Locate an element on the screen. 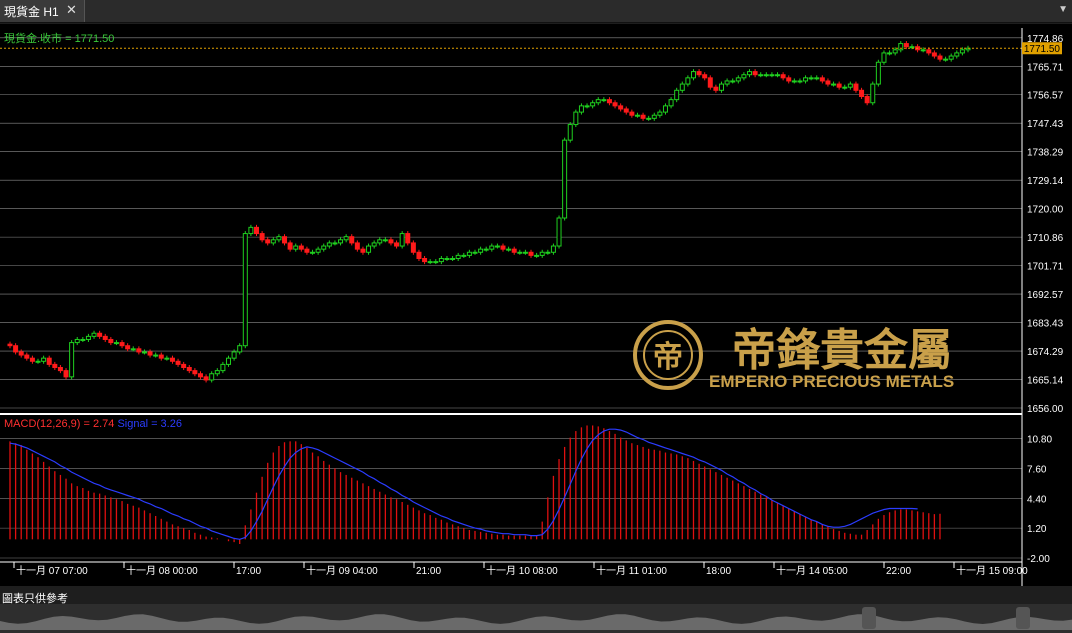 The image size is (1072, 633). footer-note-bar: 圖表只供參考 is located at coordinates (536, 596).